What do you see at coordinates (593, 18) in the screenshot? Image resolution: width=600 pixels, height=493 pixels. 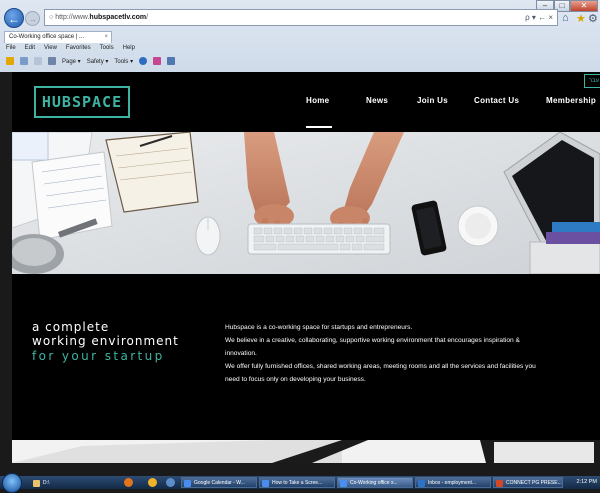 I see `gear-icon: ⚙` at bounding box center [593, 18].